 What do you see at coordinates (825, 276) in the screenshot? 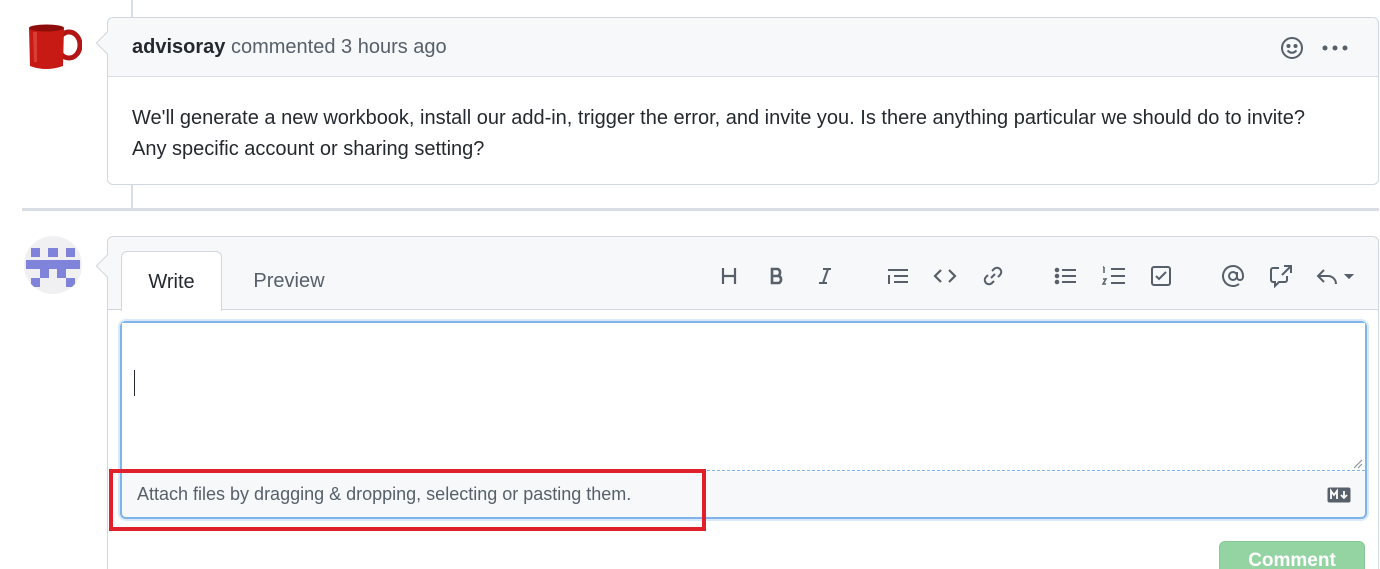
I see `italic-icon` at bounding box center [825, 276].